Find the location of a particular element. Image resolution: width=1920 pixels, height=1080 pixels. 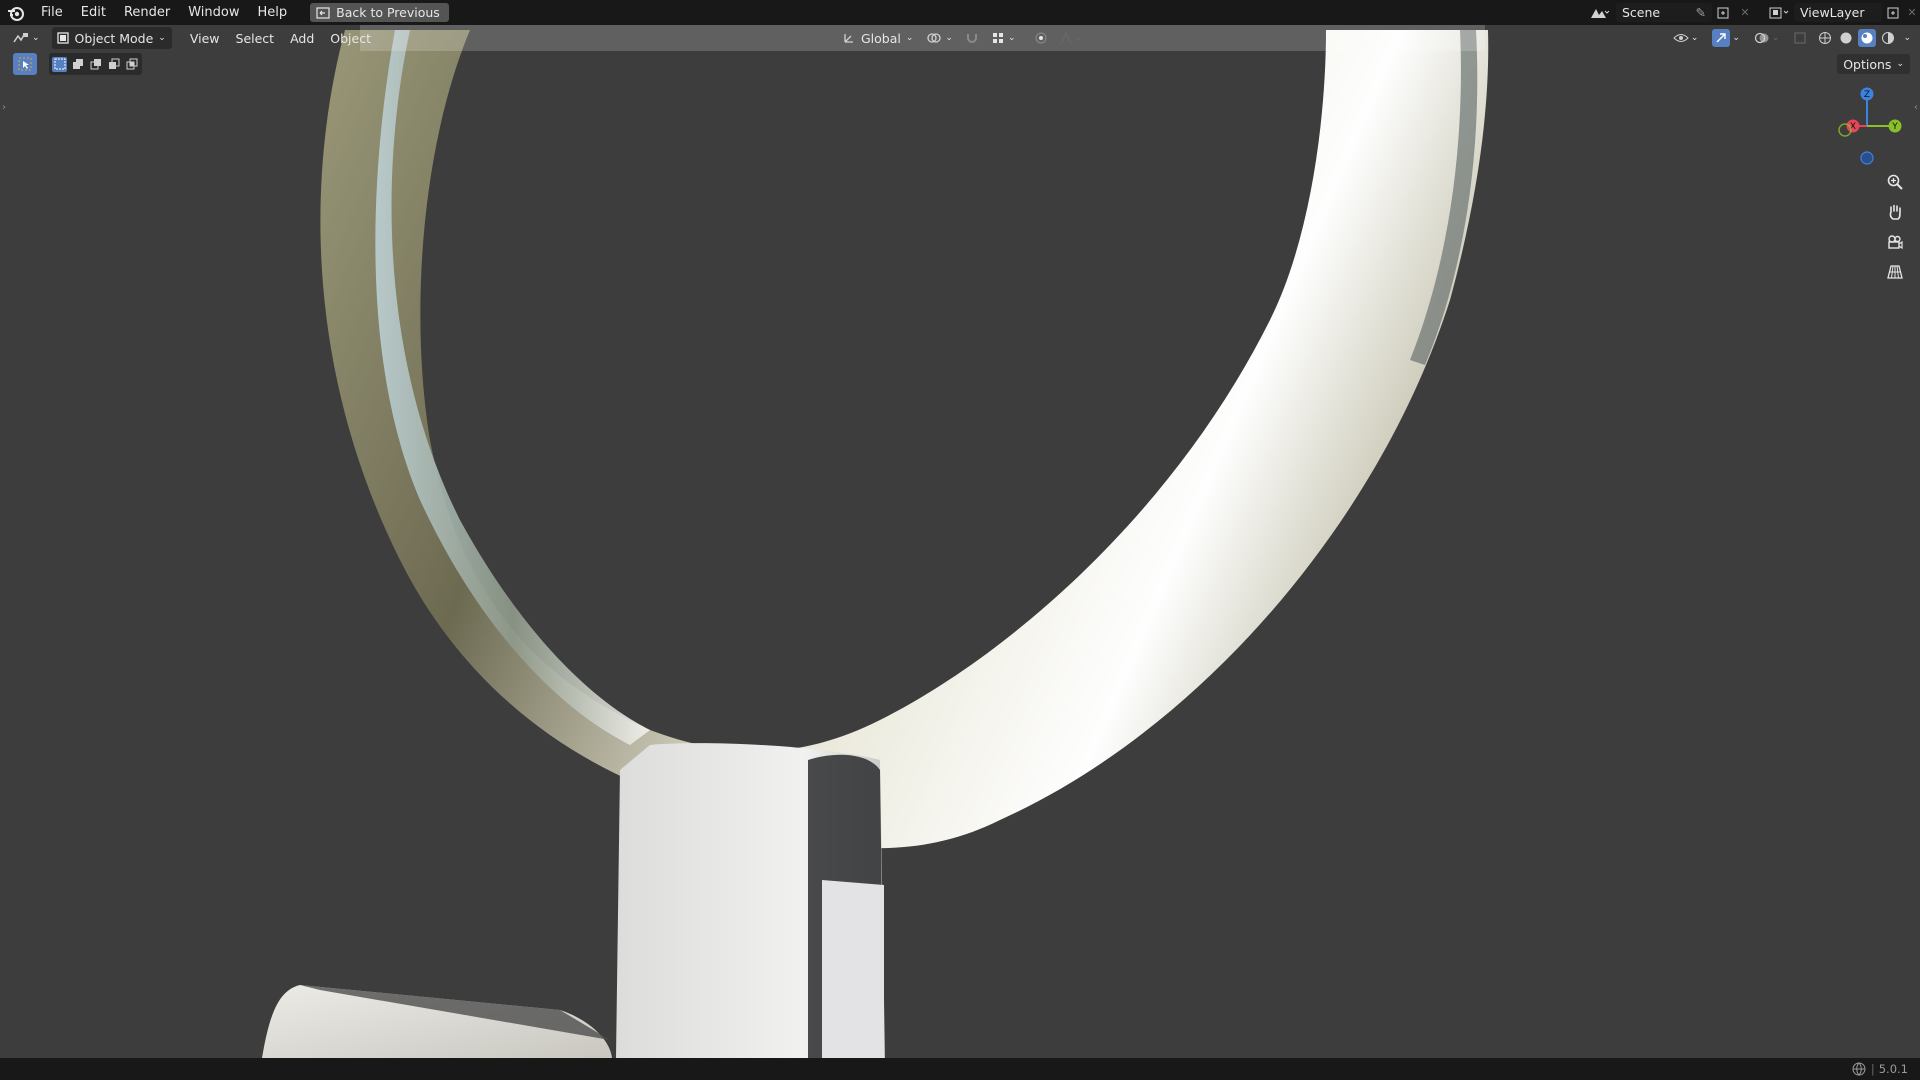

view-layer-field: ViewLayer is located at coordinates (1838, 12).